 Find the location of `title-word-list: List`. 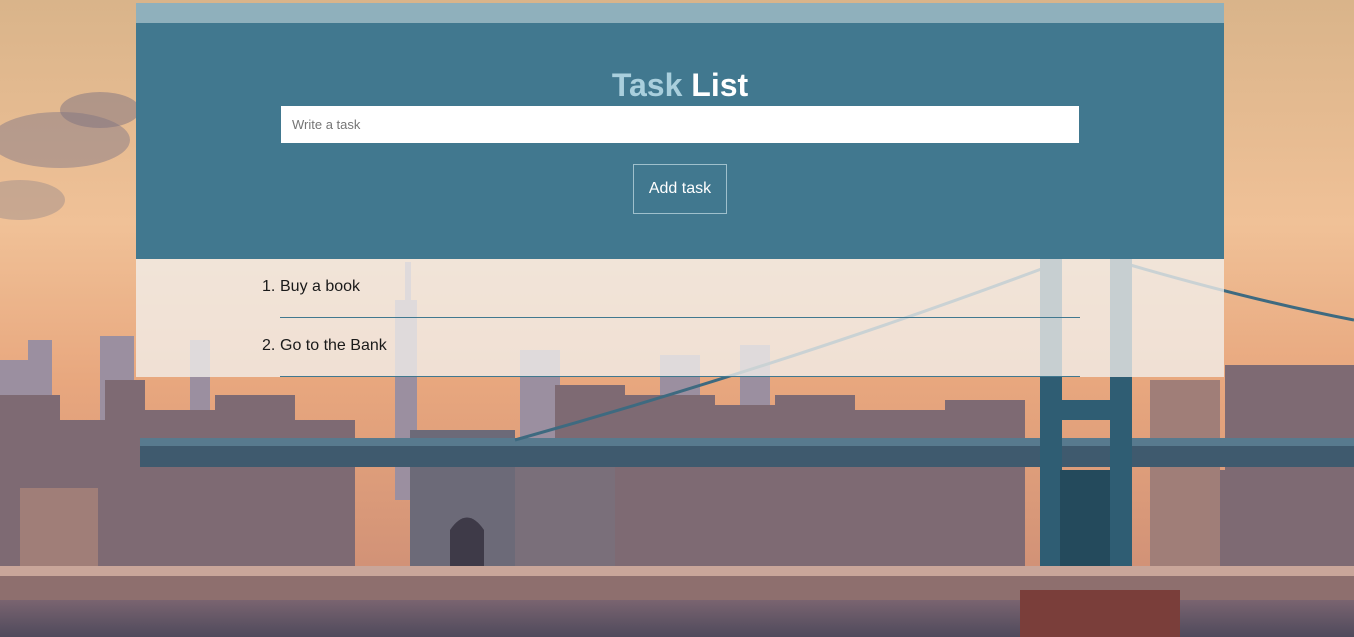

title-word-list: List is located at coordinates (720, 85).